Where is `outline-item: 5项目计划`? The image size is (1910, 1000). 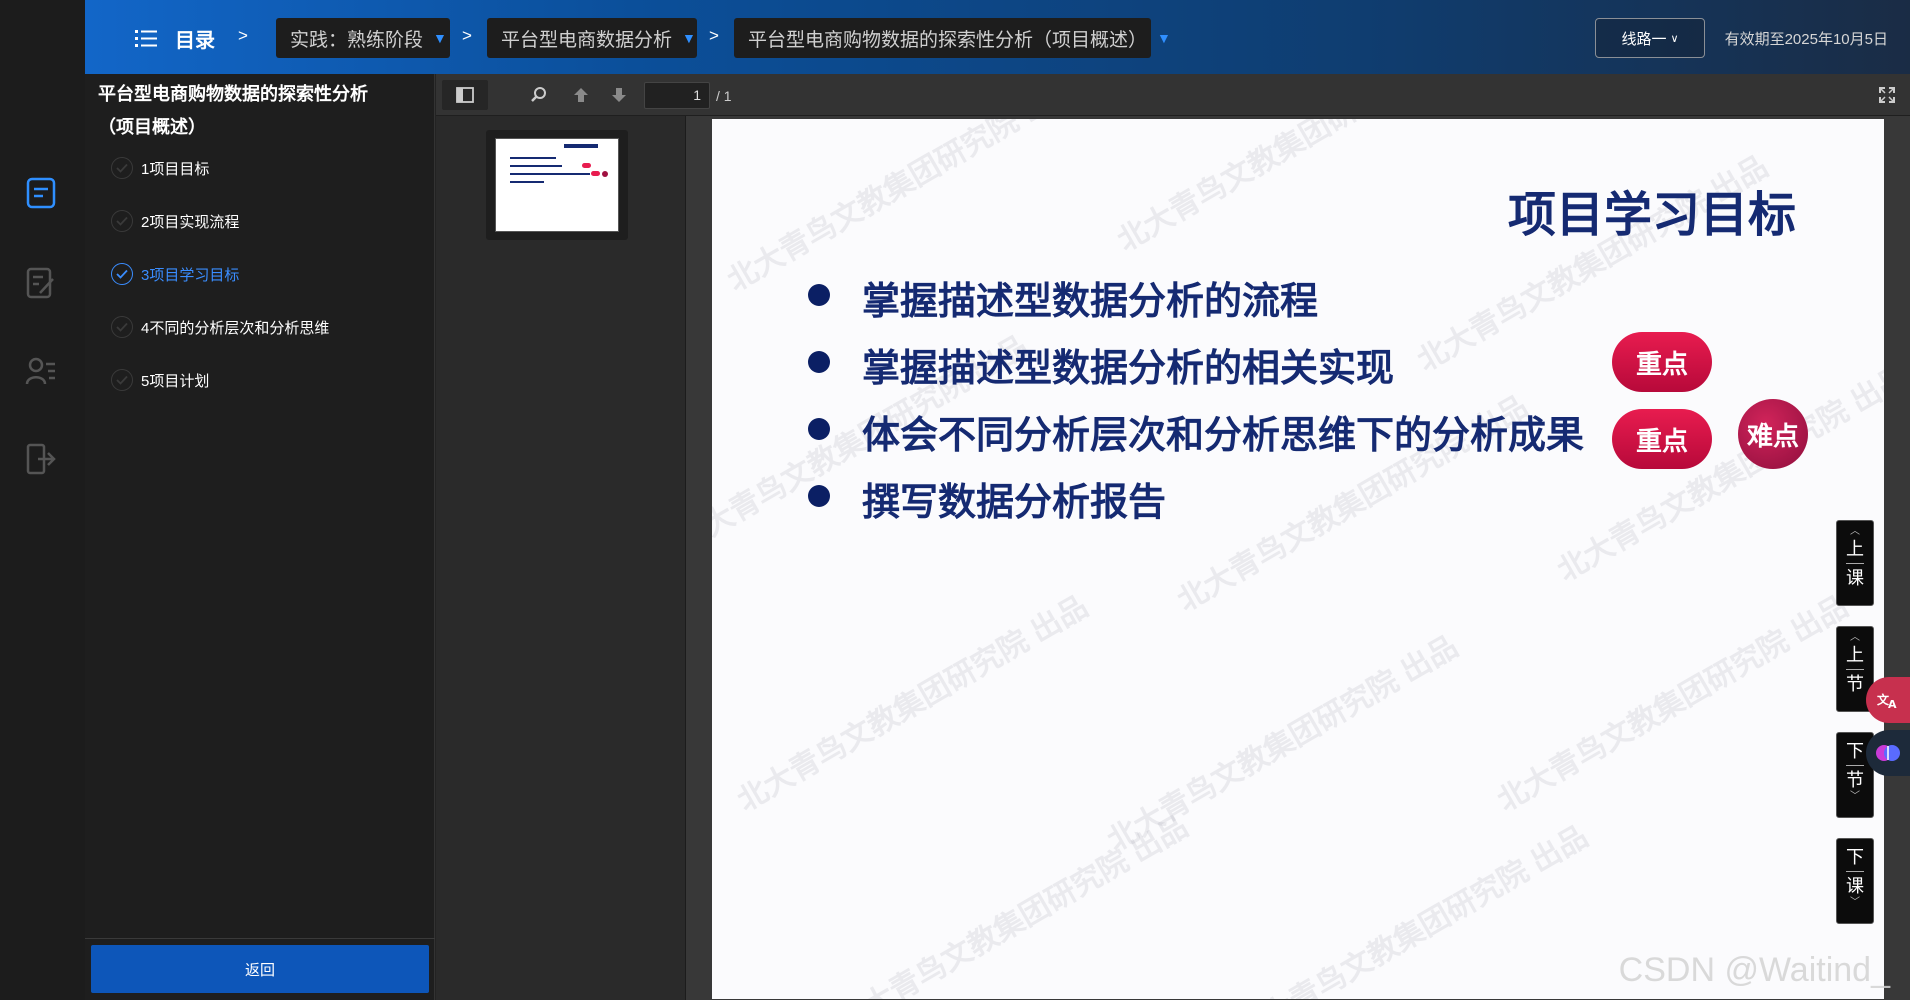
outline-item: 5项目计划 is located at coordinates (160, 380).